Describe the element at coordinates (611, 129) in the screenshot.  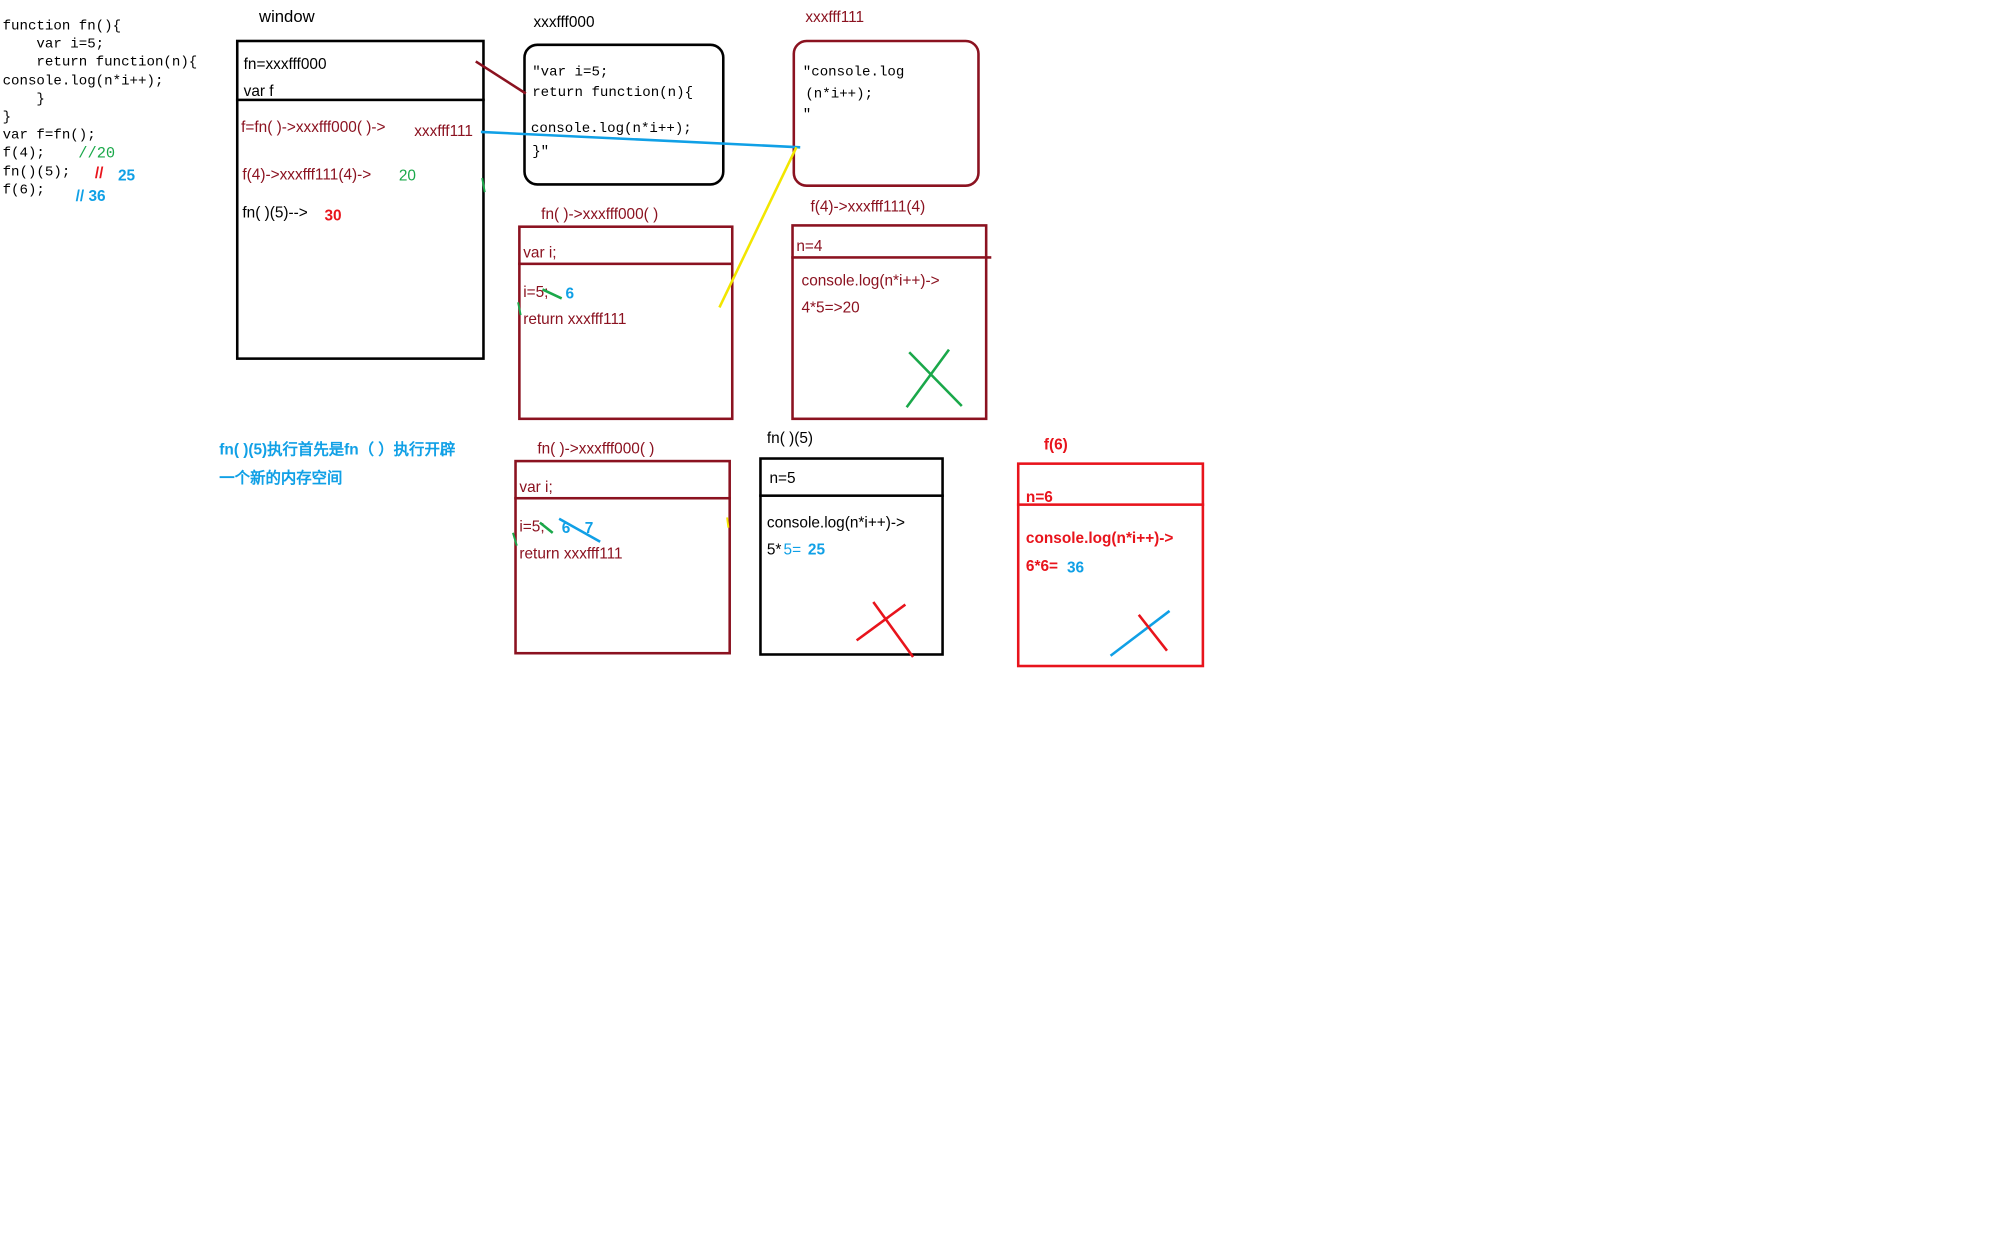
I see `heap-000-line: console.log(n*i++);` at that location.